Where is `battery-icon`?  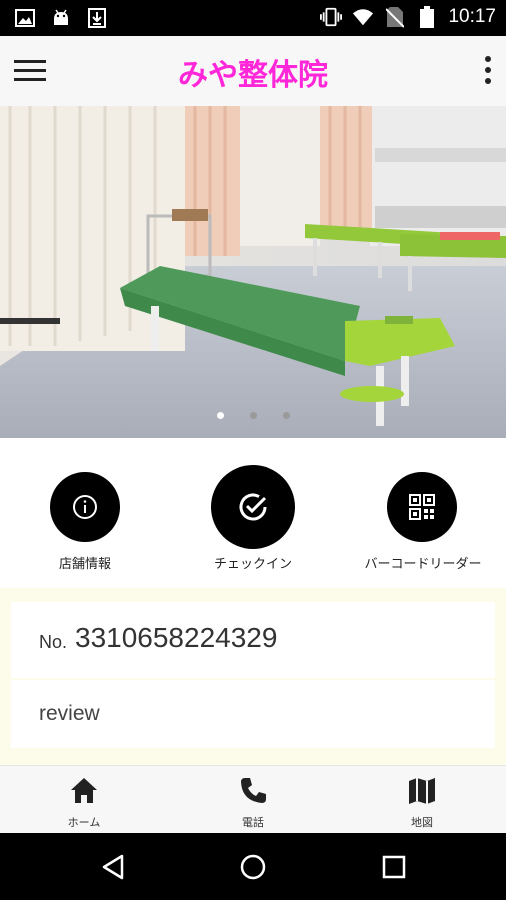
battery-icon is located at coordinates (427, 17).